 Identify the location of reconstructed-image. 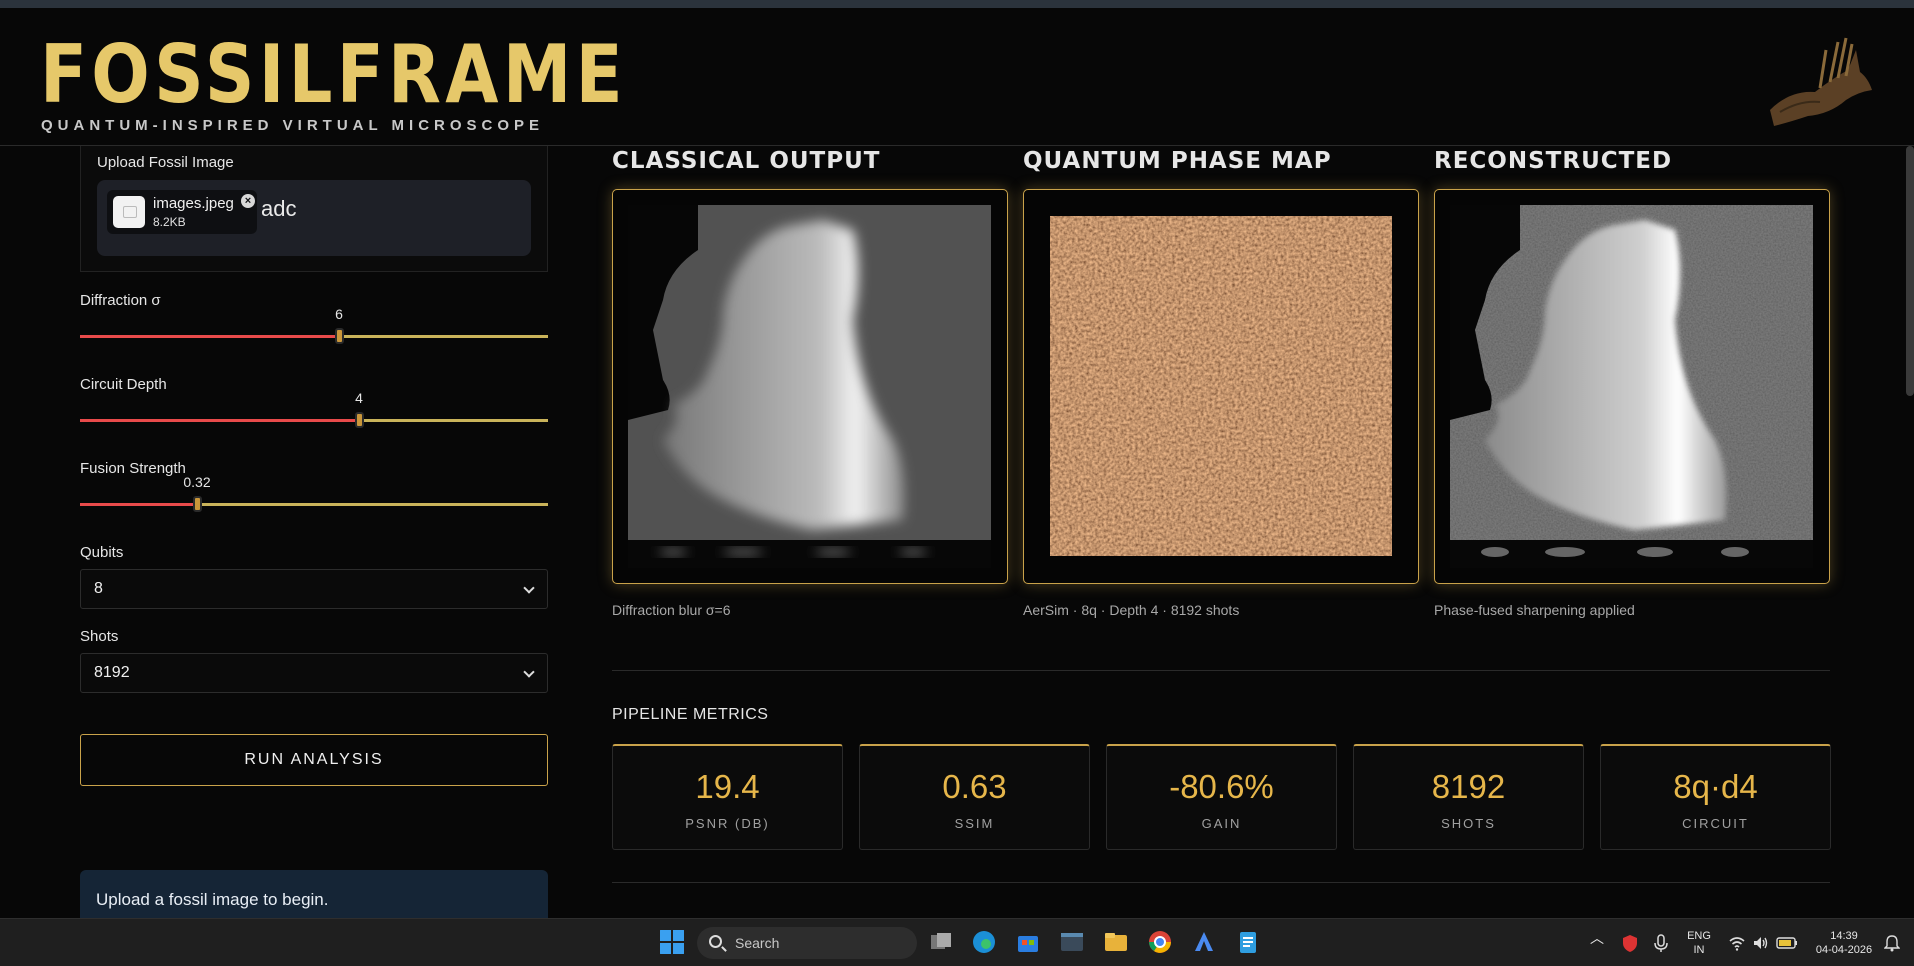
(1631, 386).